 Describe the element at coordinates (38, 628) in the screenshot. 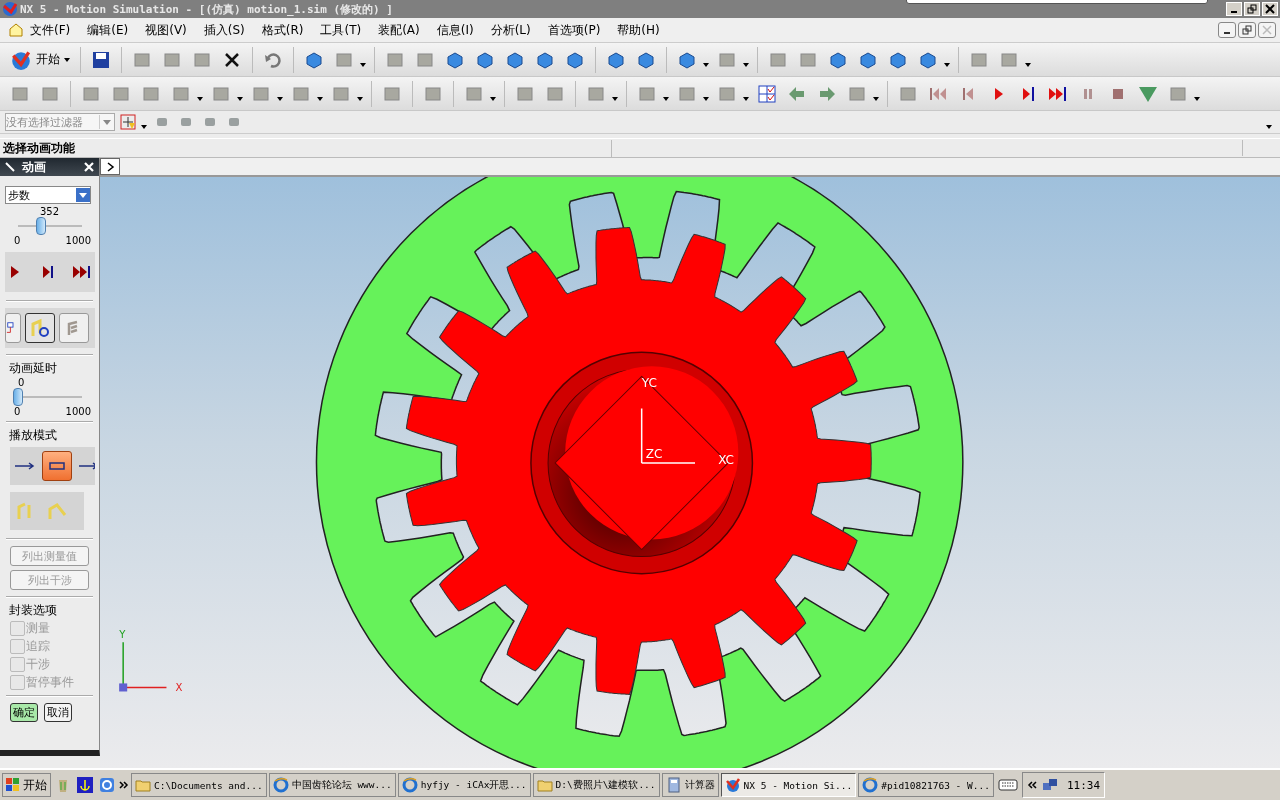

I see `checkbox-label: 测量` at that location.